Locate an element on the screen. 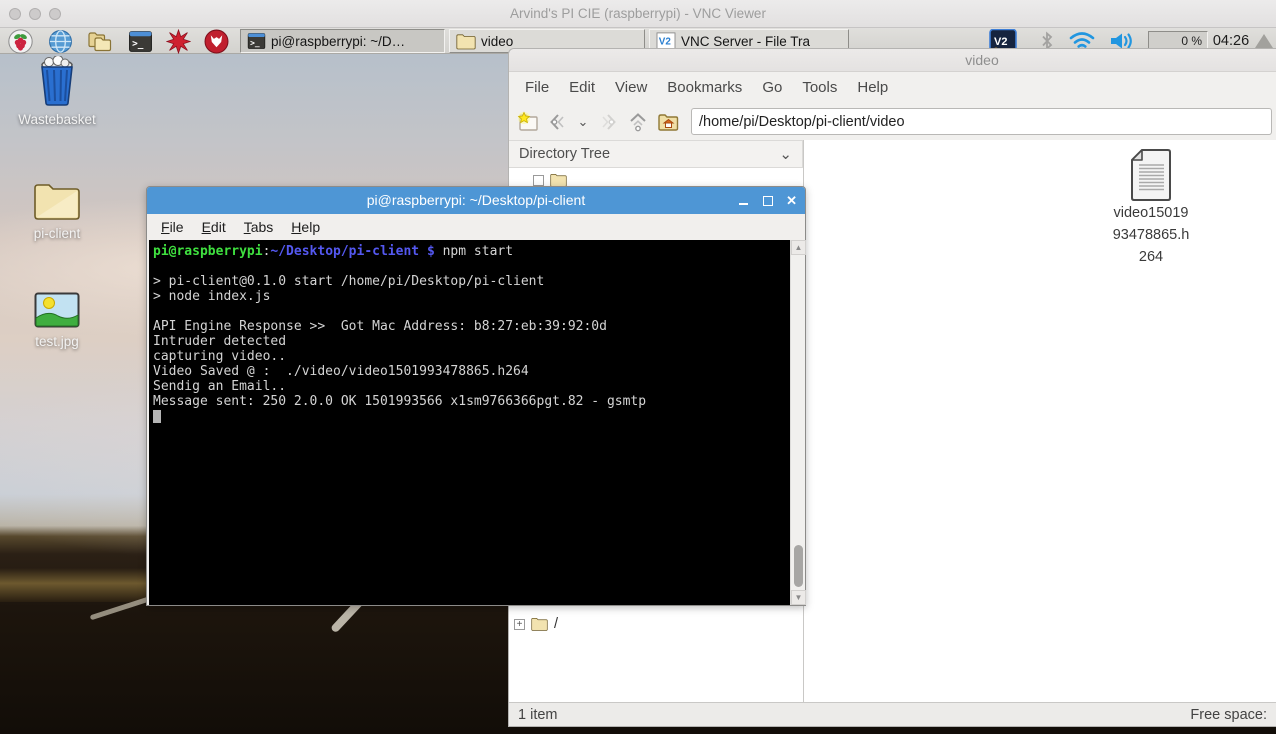 Image resolution: width=1276 pixels, height=734 pixels. file-manager-title: video is located at coordinates (982, 60).